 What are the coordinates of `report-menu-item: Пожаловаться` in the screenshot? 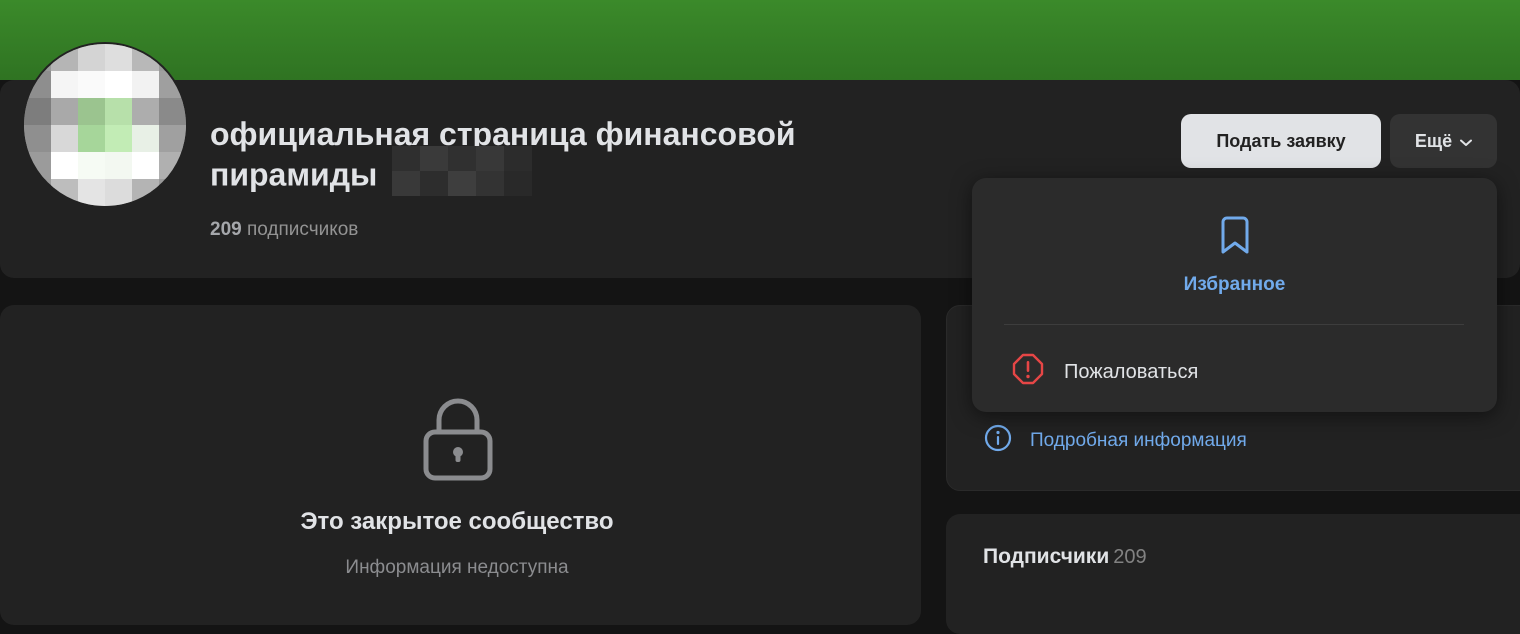 It's located at (1105, 372).